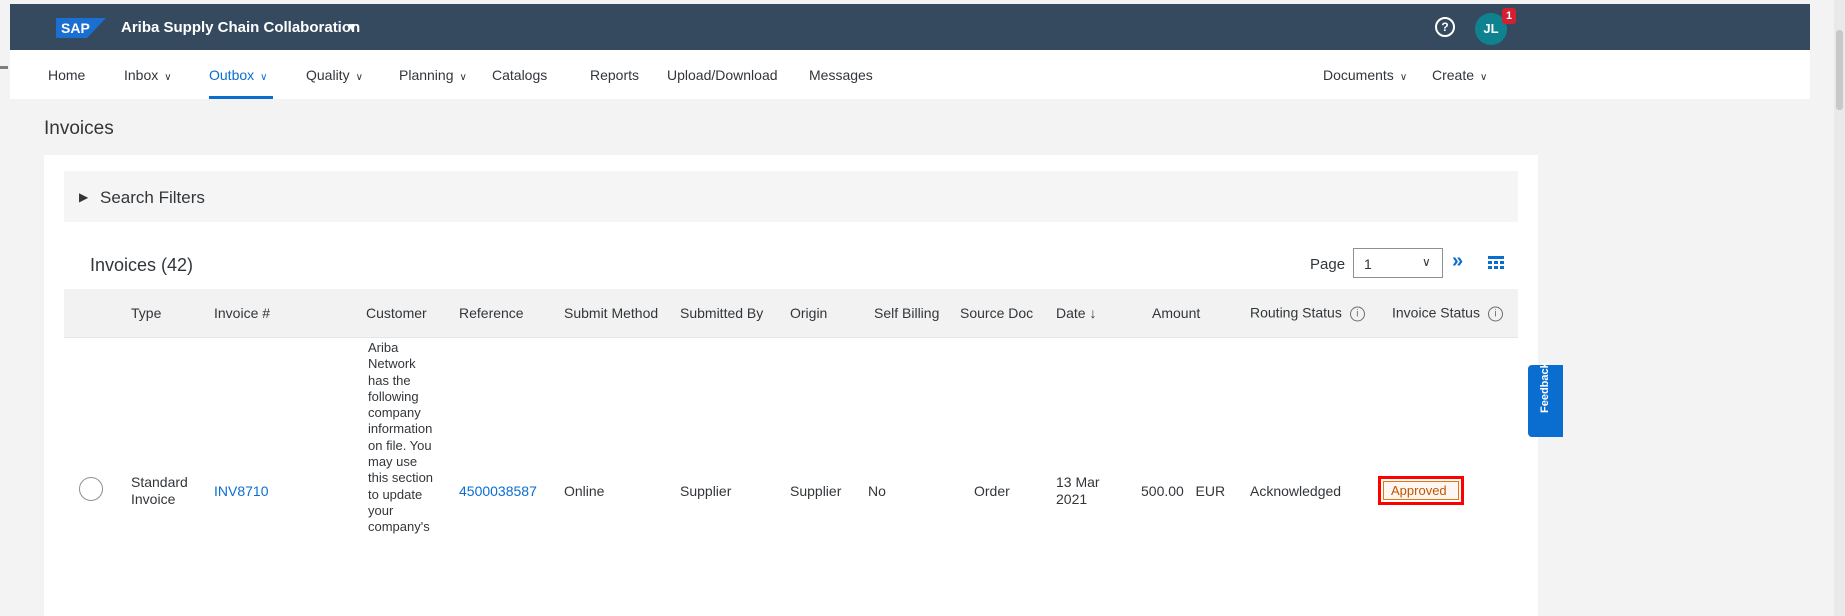  Describe the element at coordinates (498, 491) in the screenshot. I see `reference-link: 4500038587` at that location.